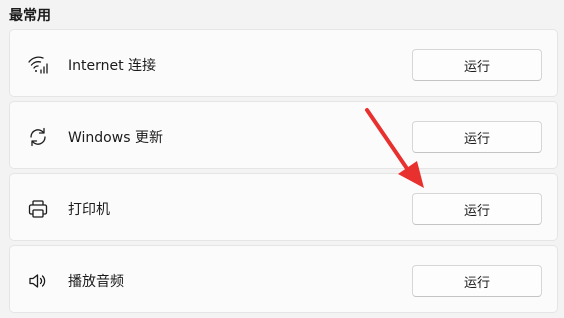 This screenshot has width=564, height=318. I want to click on item-label: 打印机, so click(89, 210).